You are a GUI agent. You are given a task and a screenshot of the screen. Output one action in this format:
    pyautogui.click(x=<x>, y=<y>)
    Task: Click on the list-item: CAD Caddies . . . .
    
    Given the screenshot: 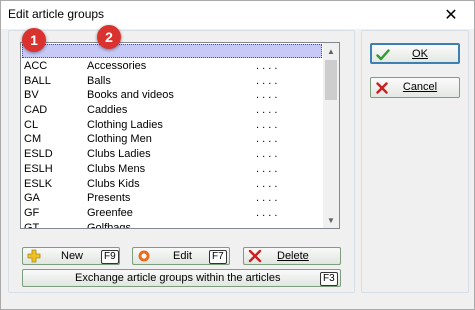 What is the action you would take?
    pyautogui.click(x=172, y=110)
    